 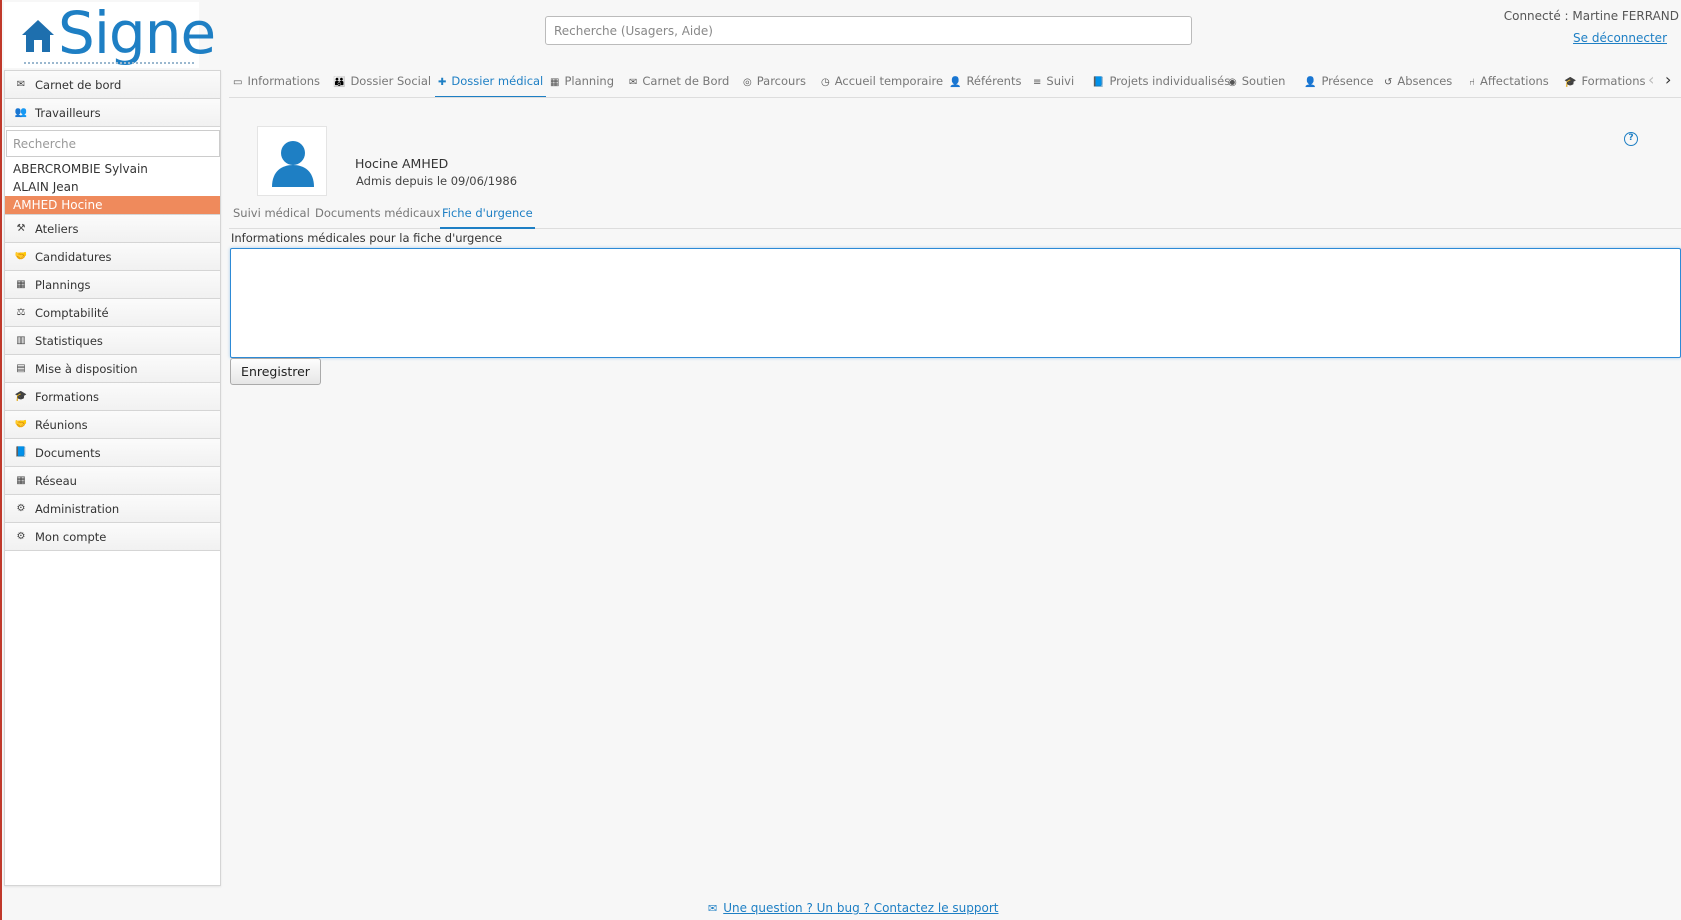 What do you see at coordinates (112, 397) in the screenshot?
I see `sidebar-item-formations: 🎓 Formations` at bounding box center [112, 397].